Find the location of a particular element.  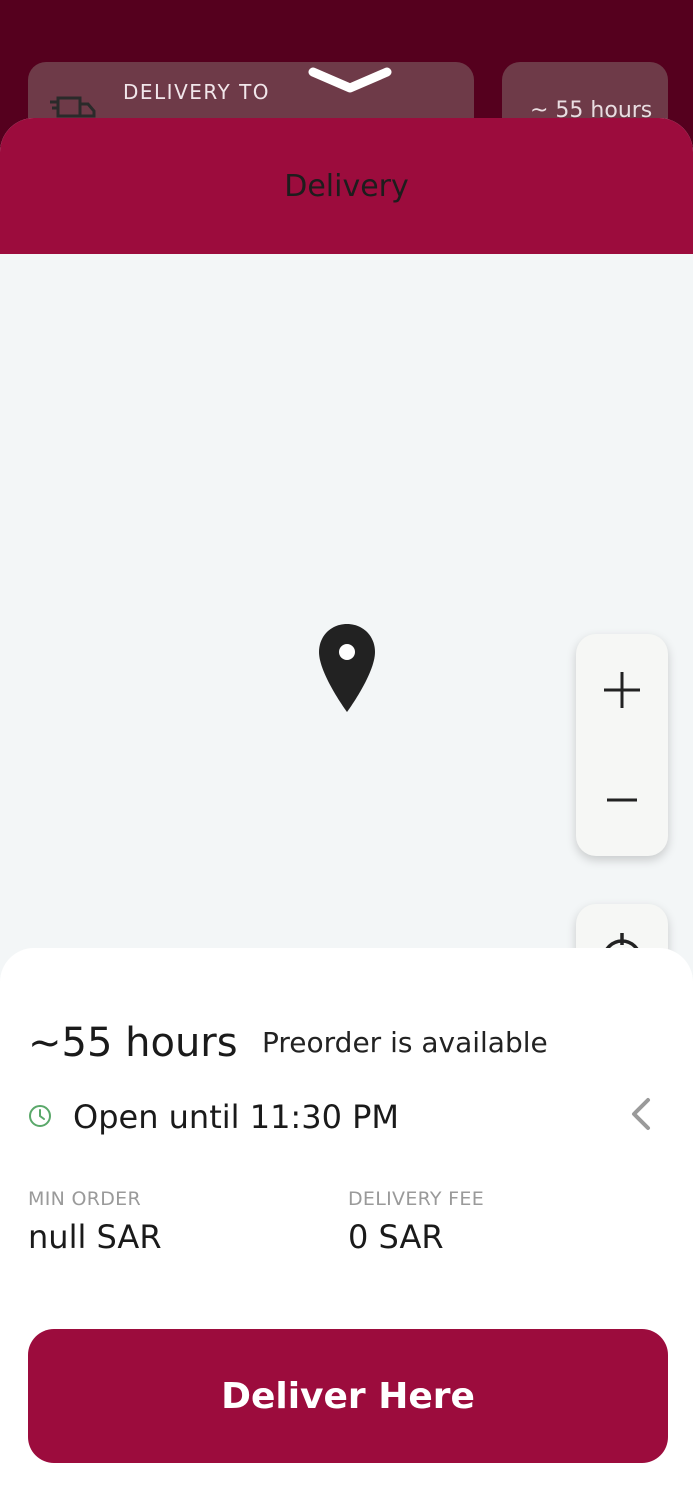

clock-icon is located at coordinates (40, 1116).